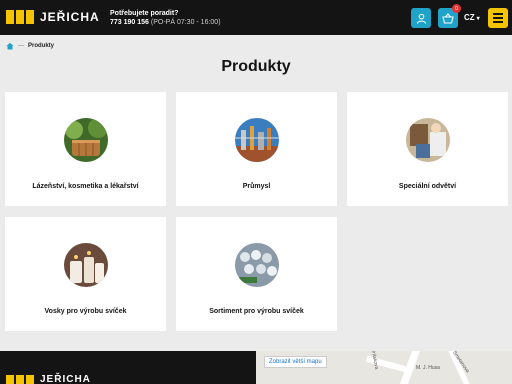  What do you see at coordinates (256, 140) in the screenshot?
I see `industry-icon` at bounding box center [256, 140].